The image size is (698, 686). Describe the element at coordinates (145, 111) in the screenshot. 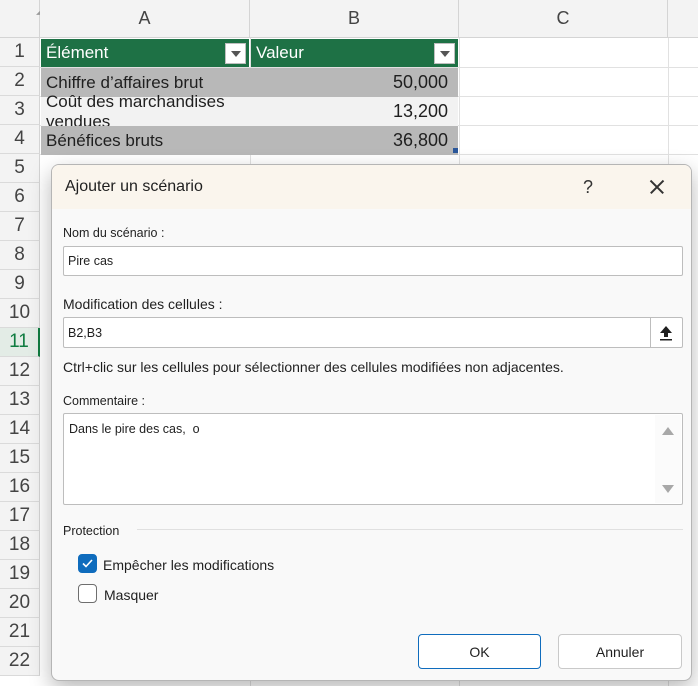

I see `table-cell: Coût des marchandises vendues` at that location.